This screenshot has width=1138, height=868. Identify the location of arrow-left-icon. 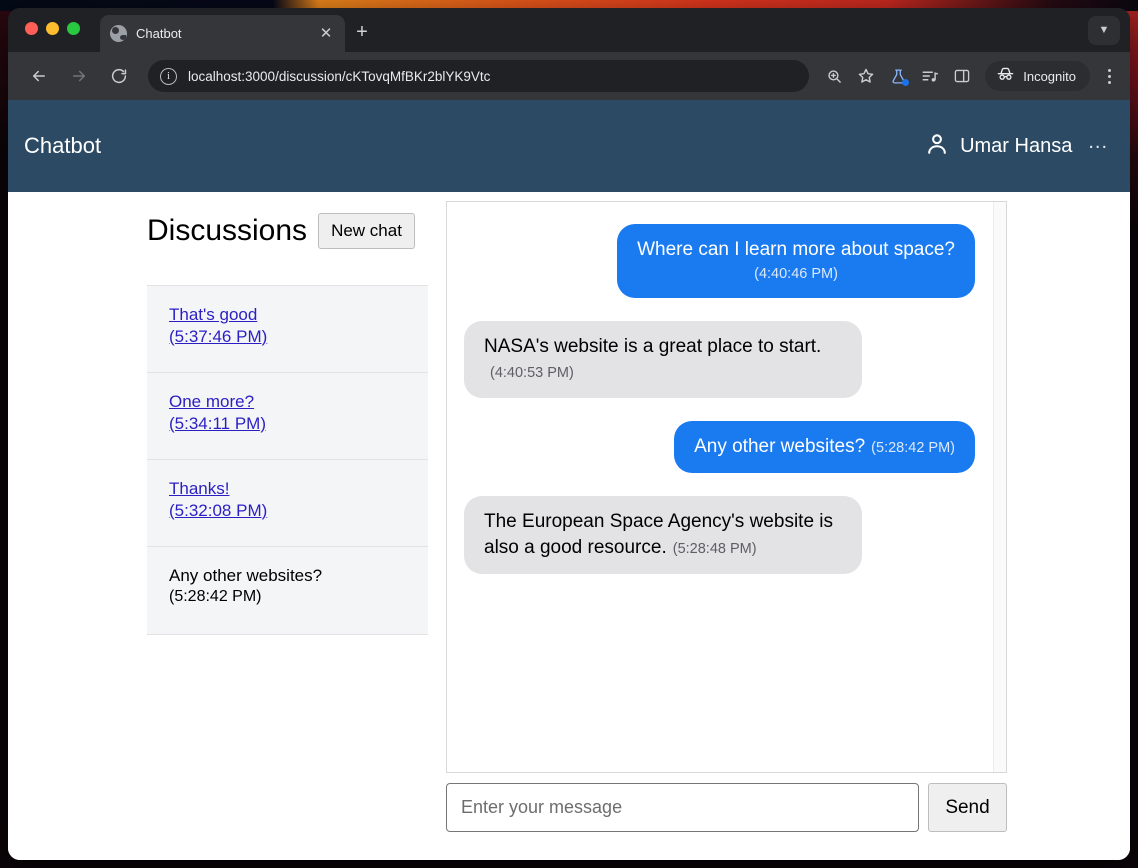
(39, 76).